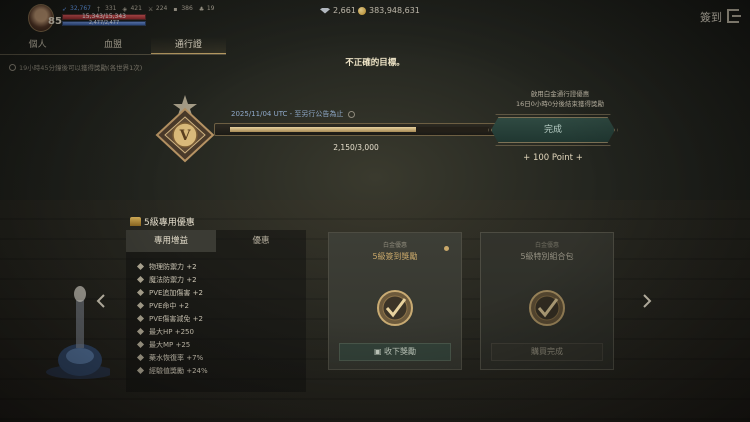 This screenshot has height=422, width=750. I want to click on shield-icon: ◈, so click(125, 9).